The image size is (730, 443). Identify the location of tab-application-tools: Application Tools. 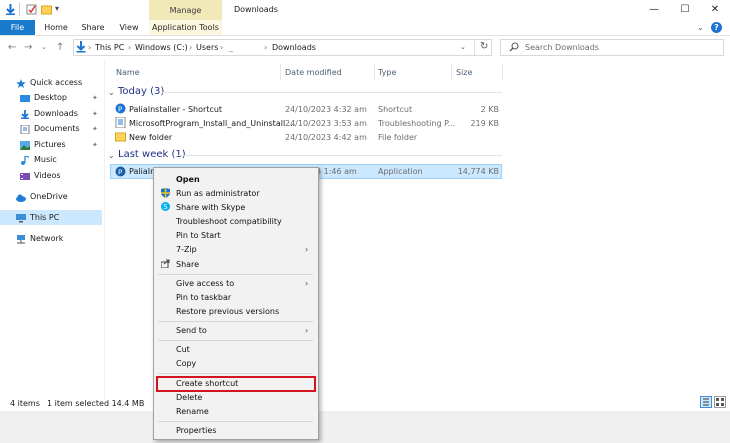
(185, 27).